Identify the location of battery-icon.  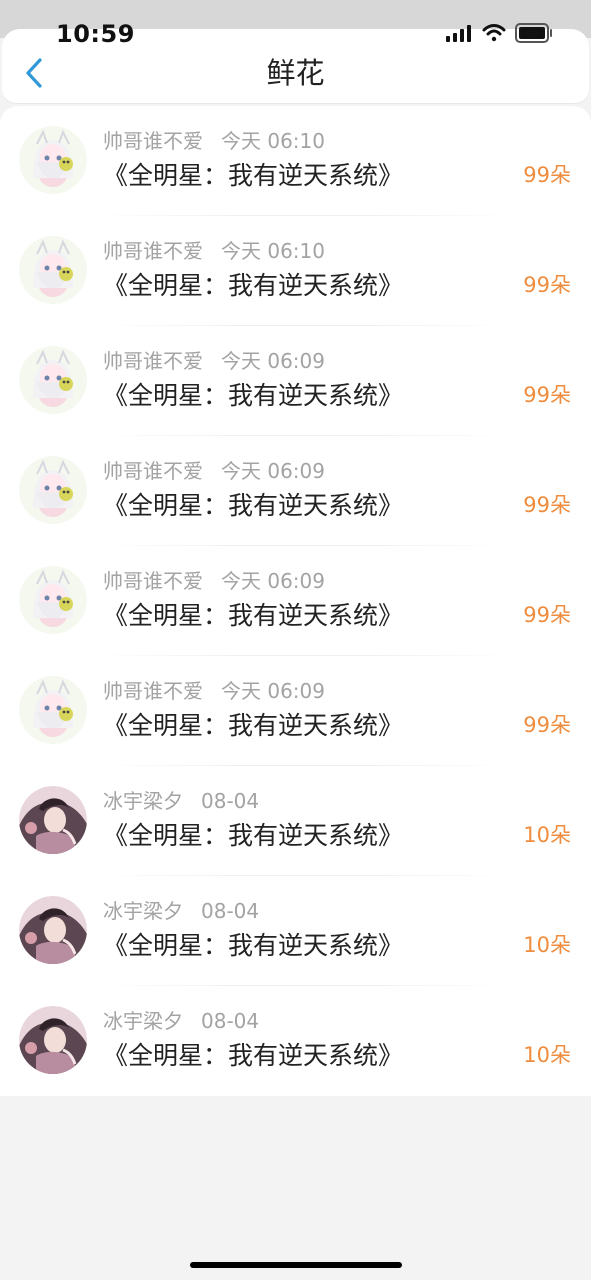
(533, 33).